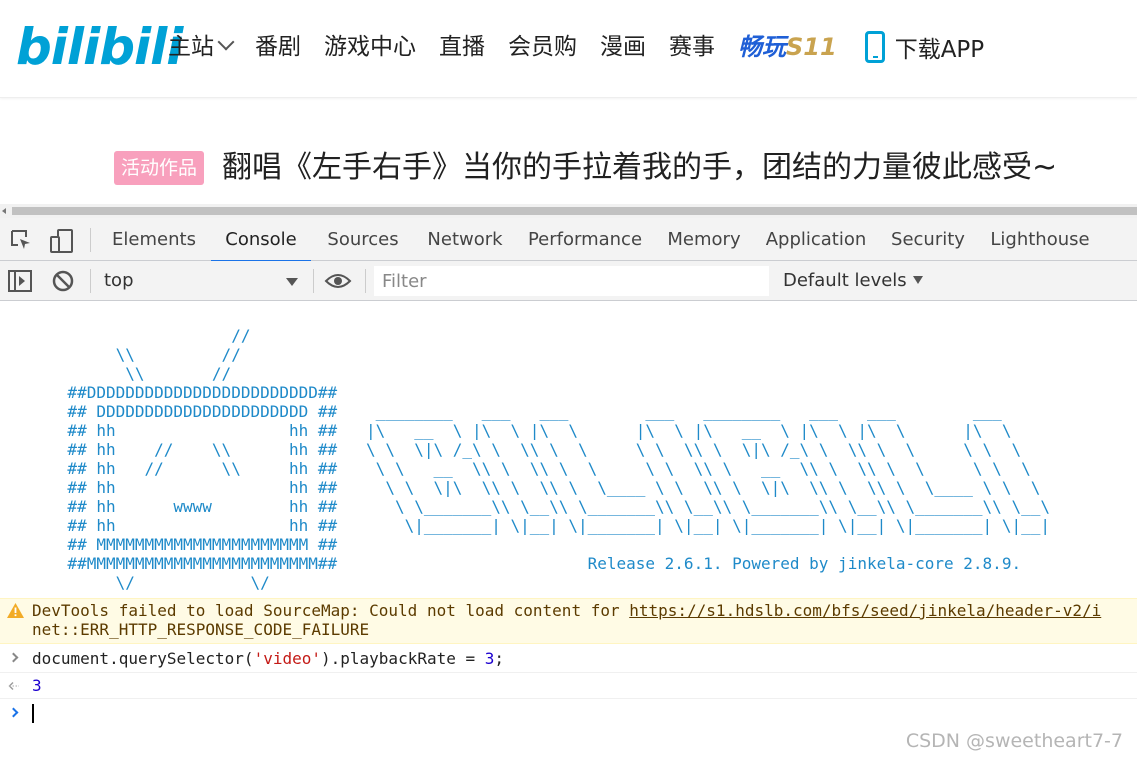  I want to click on s11-promo-link: 畅玩S11, so click(787, 47).